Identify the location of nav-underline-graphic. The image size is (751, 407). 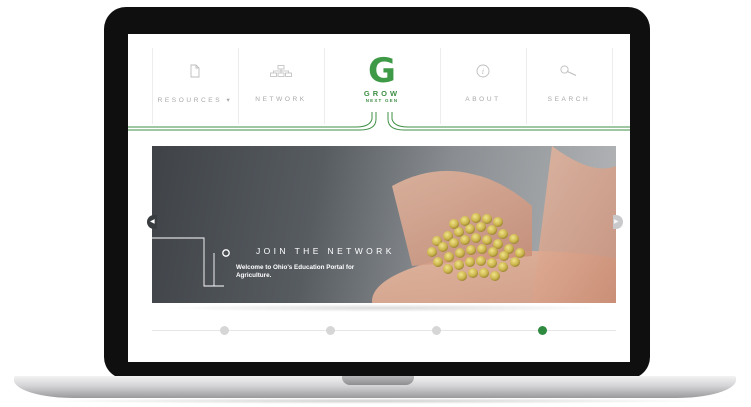
(379, 121).